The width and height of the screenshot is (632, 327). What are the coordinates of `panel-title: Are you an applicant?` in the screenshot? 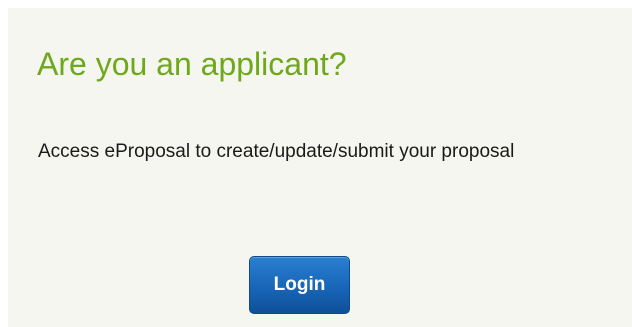 It's located at (192, 64).